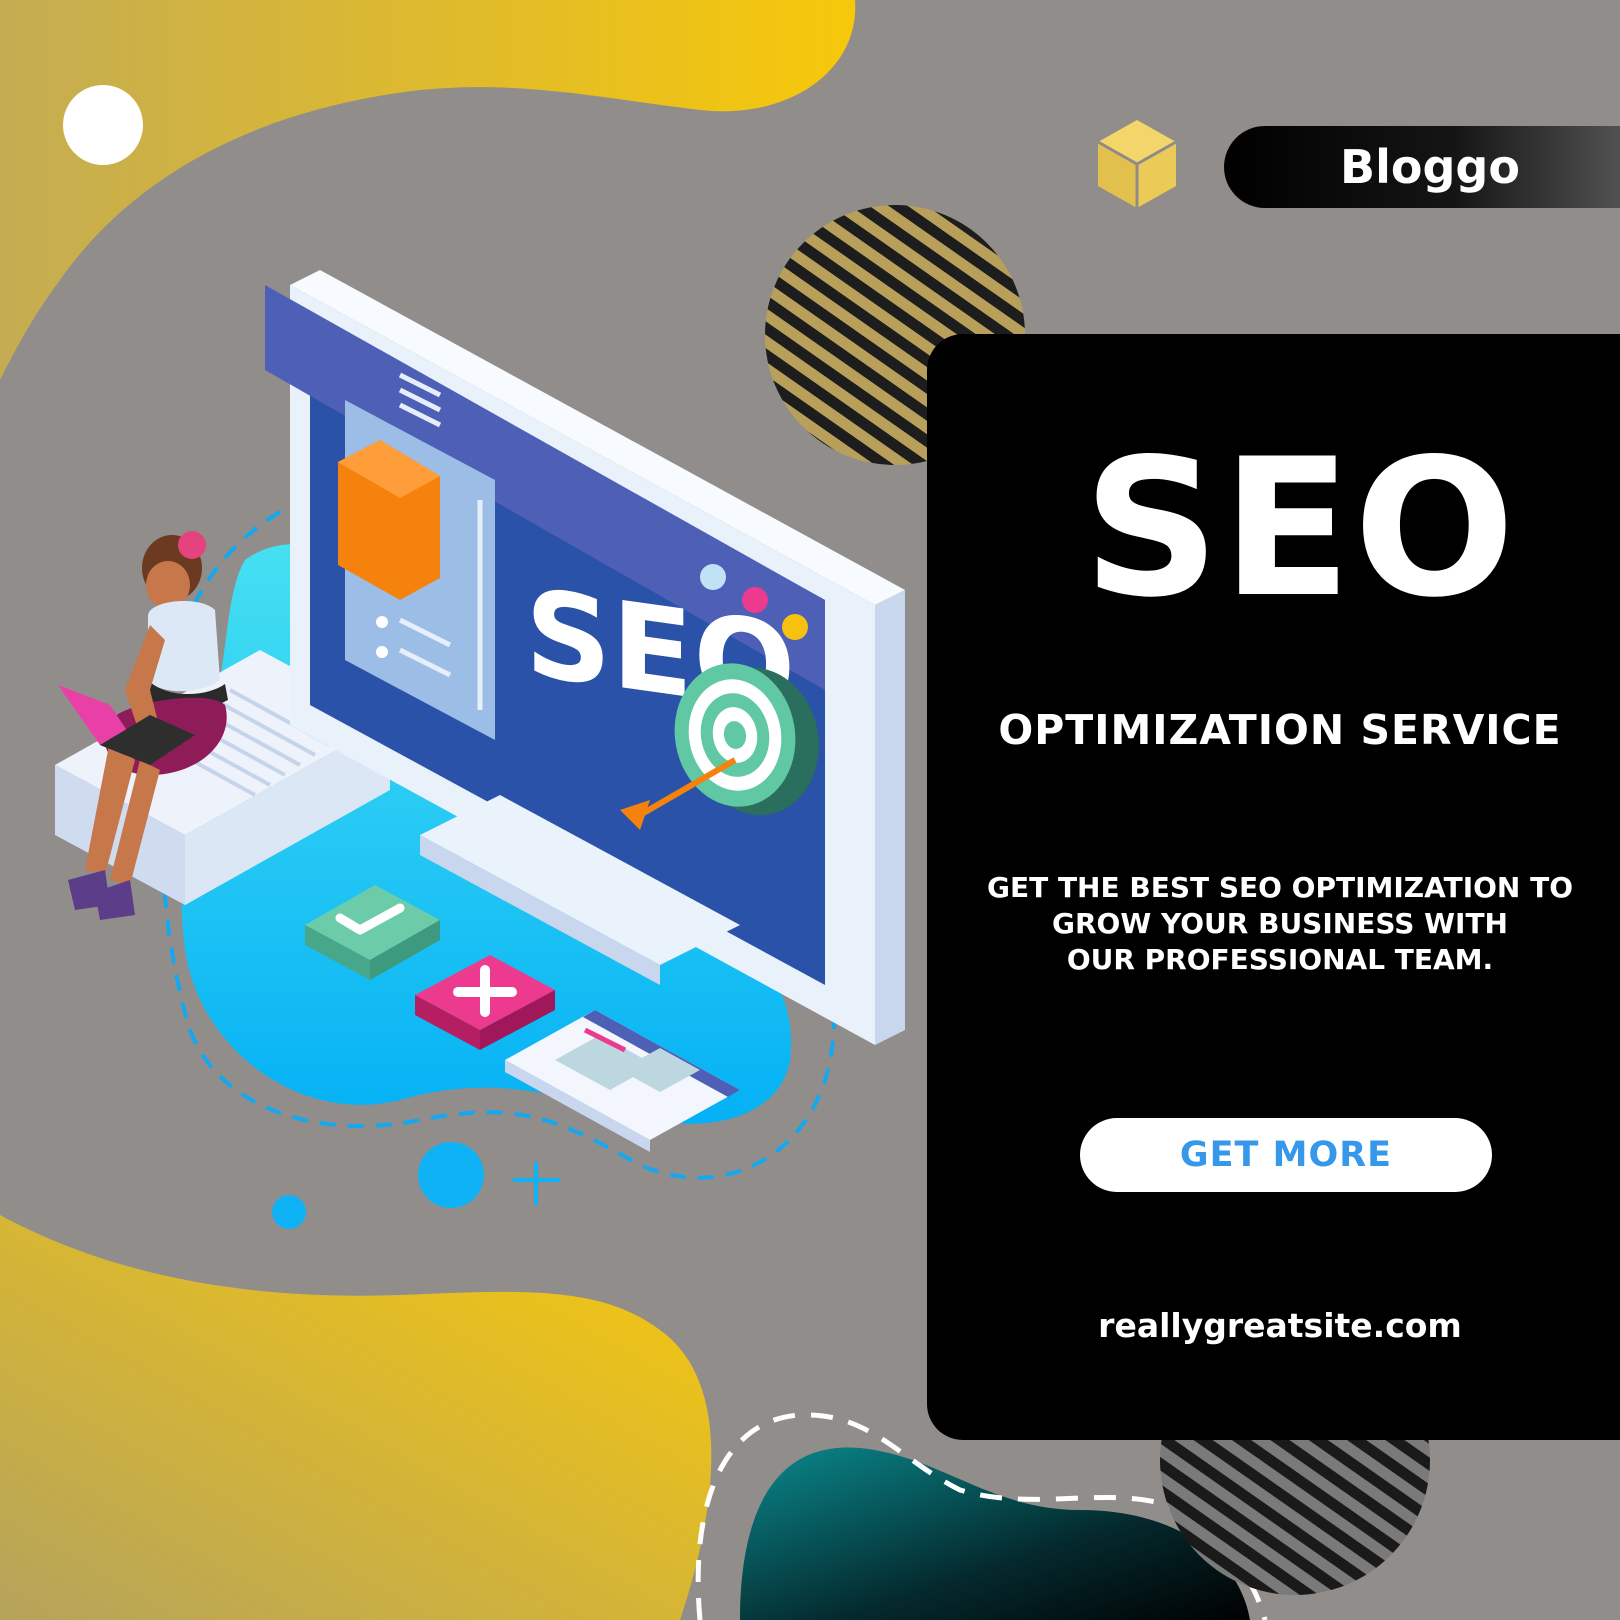 The height and width of the screenshot is (1620, 1620). I want to click on yellow-blob-bottom, so click(356, 1417).